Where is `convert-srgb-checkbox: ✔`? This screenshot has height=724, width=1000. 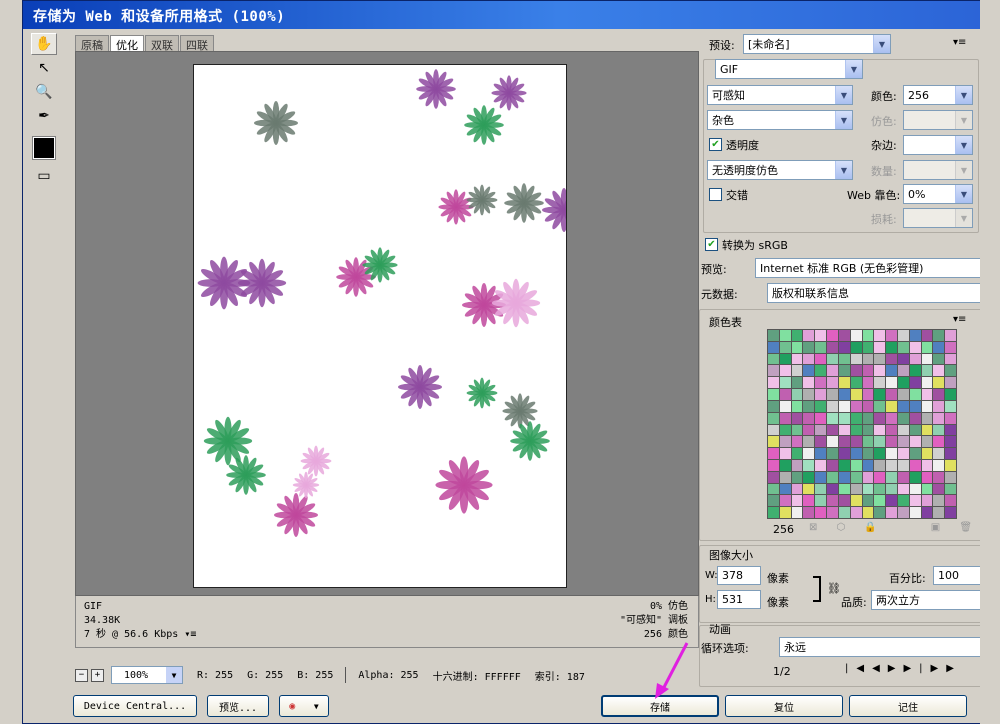 convert-srgb-checkbox: ✔ is located at coordinates (711, 244).